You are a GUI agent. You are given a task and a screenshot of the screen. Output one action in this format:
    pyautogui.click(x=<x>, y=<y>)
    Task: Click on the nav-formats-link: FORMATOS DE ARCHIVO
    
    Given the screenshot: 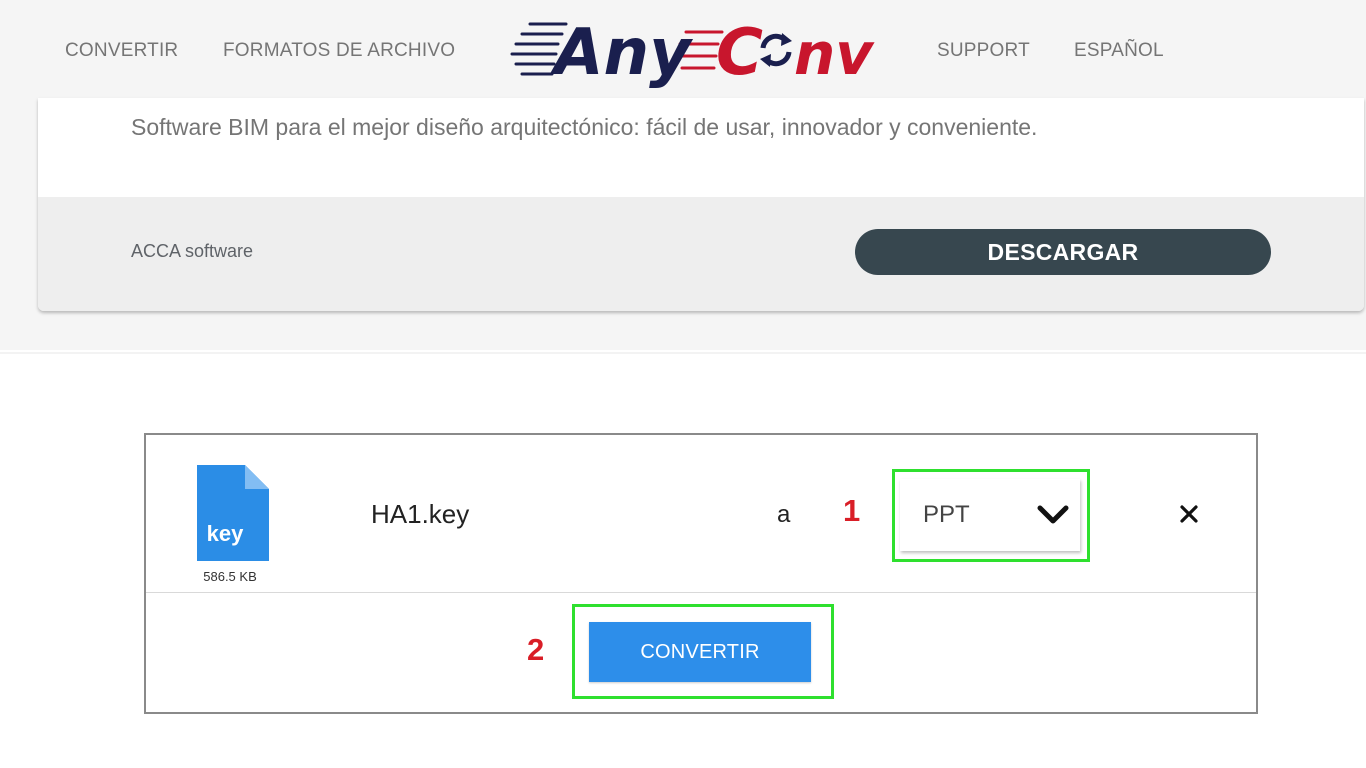 What is the action you would take?
    pyautogui.click(x=339, y=51)
    